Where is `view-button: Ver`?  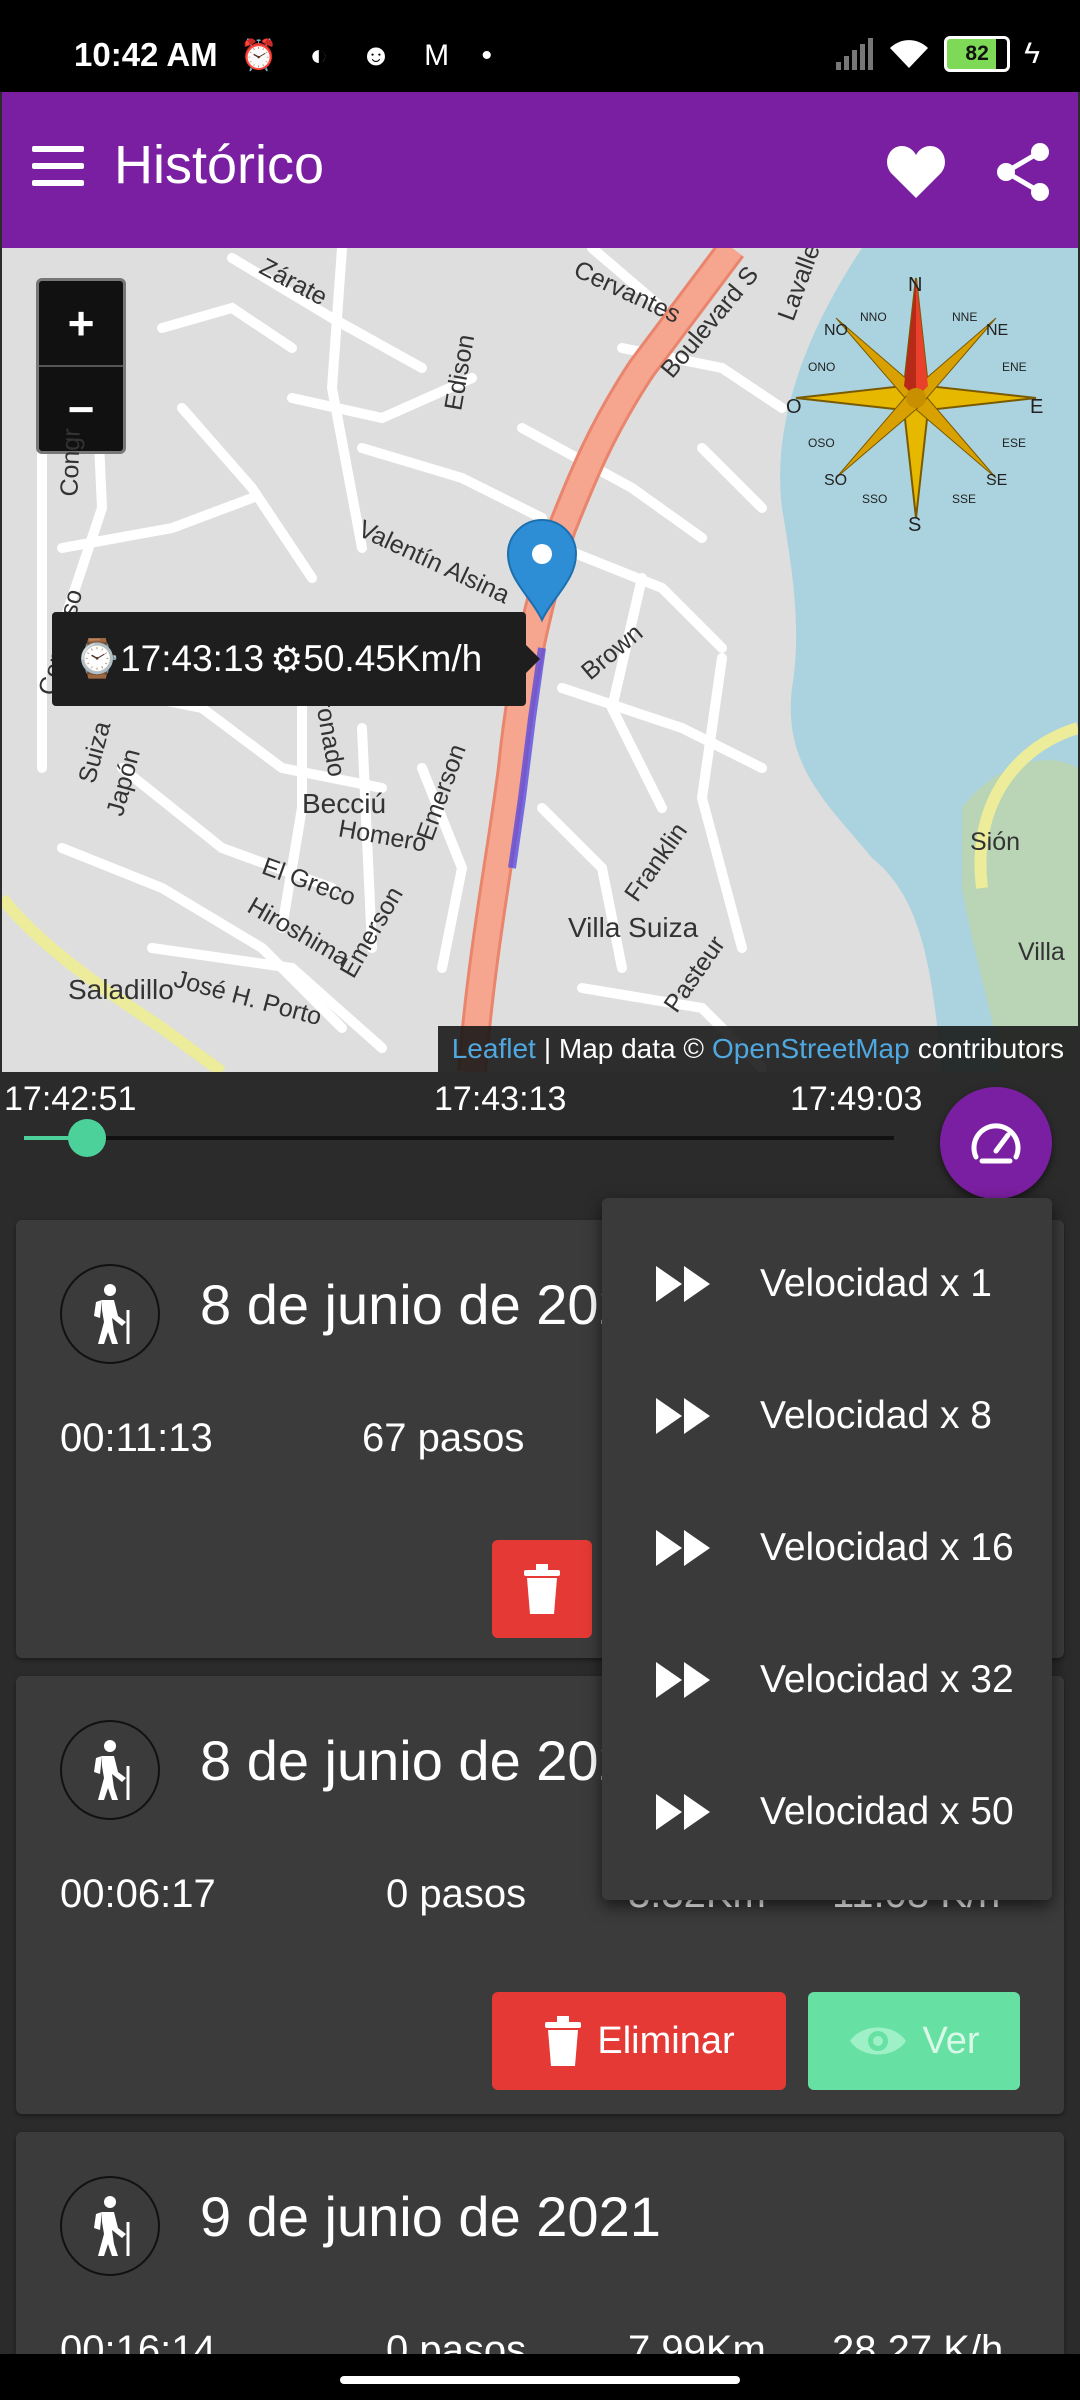
view-button: Ver is located at coordinates (914, 2041).